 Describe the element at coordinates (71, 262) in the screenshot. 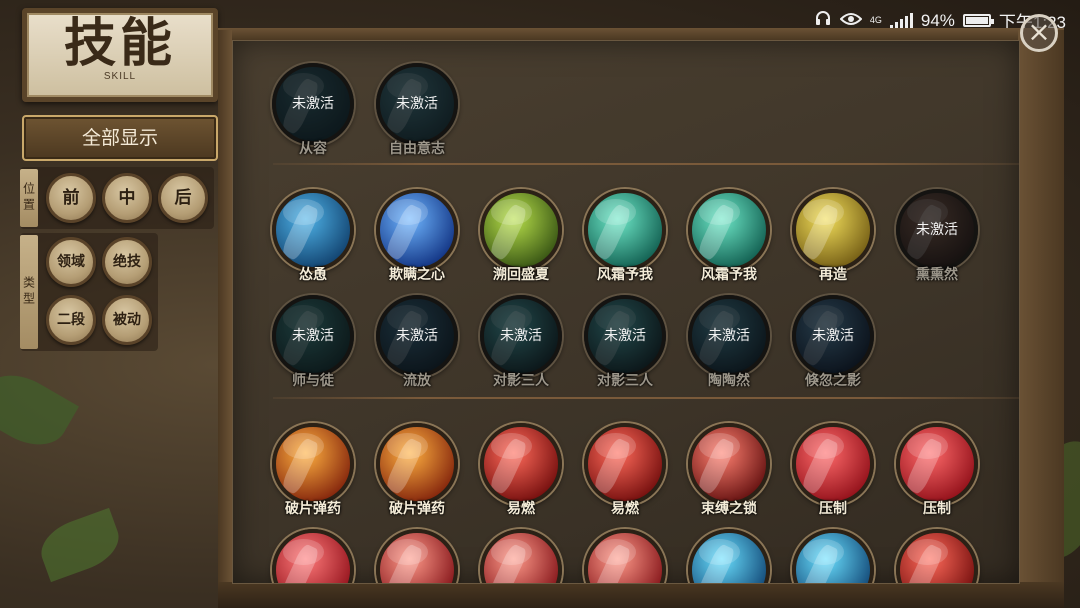

I see `filter-domain-button: 领域` at that location.